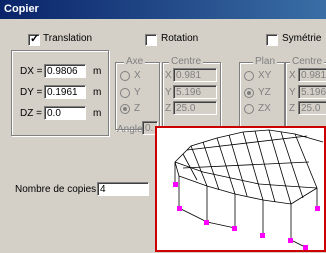 This screenshot has width=326, height=253. What do you see at coordinates (168, 108) in the screenshot?
I see `centre-z-label: Z` at bounding box center [168, 108].